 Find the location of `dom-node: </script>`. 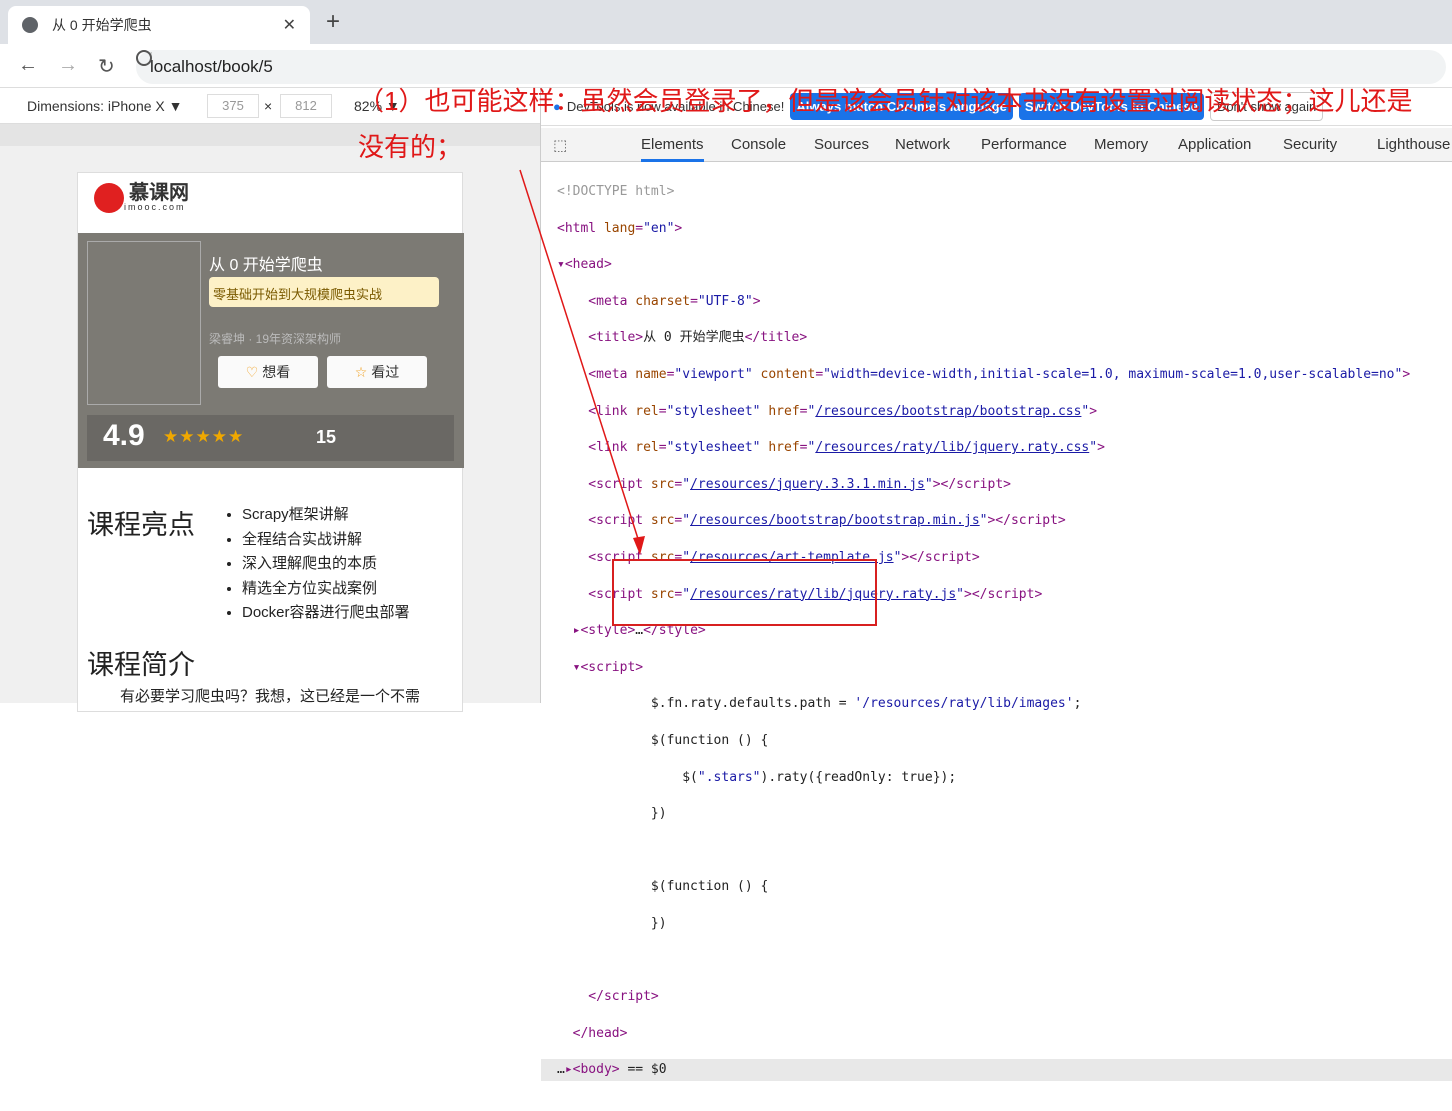

dom-node: </script> is located at coordinates (996, 997).